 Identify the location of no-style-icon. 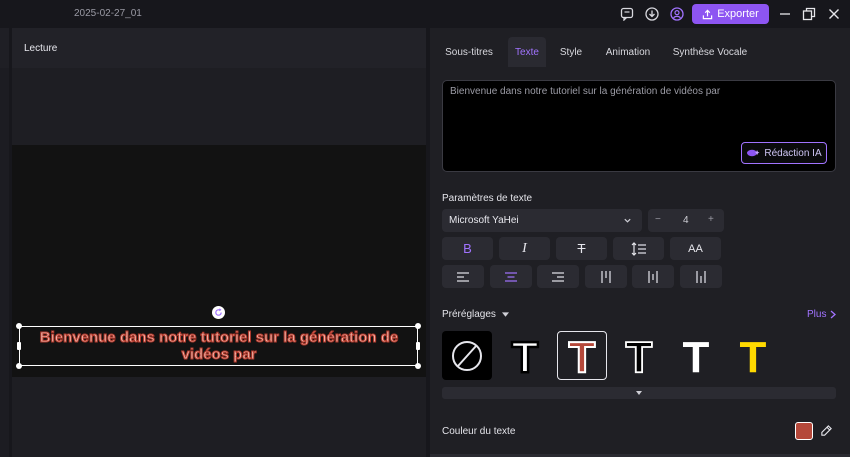
(467, 356).